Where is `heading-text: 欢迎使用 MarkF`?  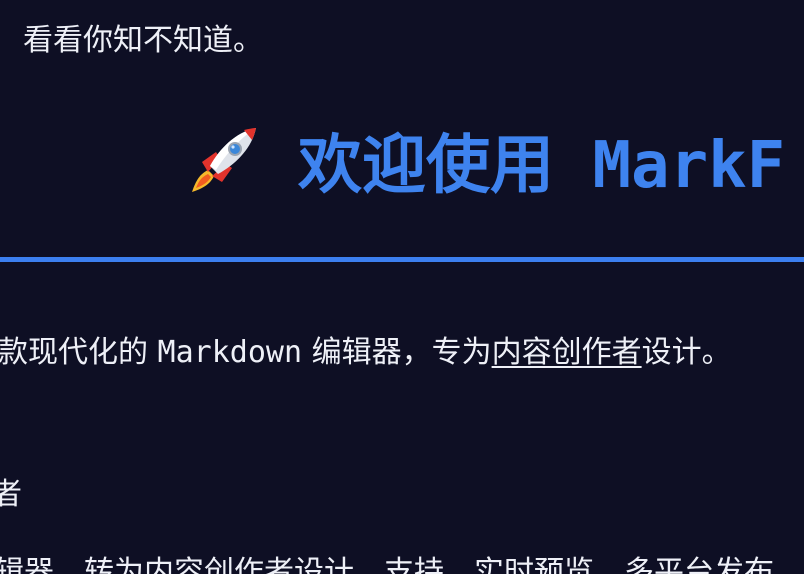
heading-text: 欢迎使用 MarkF is located at coordinates (542, 166).